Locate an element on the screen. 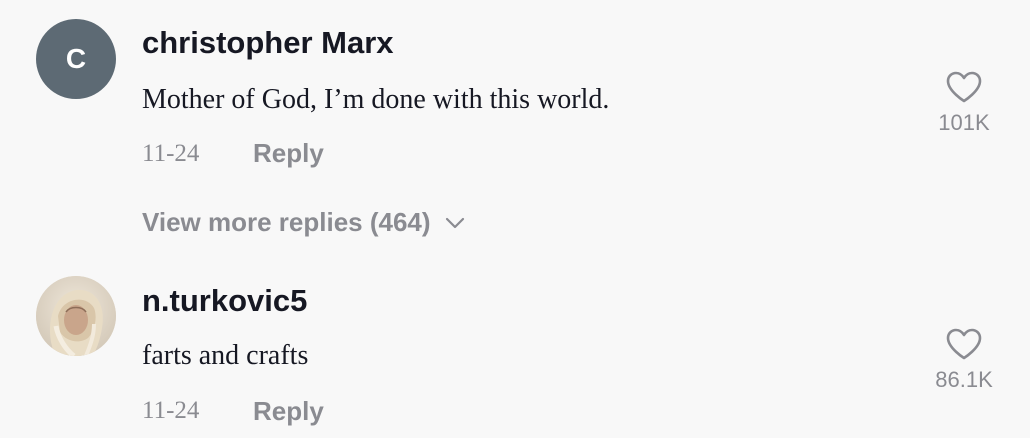 This screenshot has height=438, width=1030. view-more-replies-button: View more replies (464) is located at coordinates (303, 222).